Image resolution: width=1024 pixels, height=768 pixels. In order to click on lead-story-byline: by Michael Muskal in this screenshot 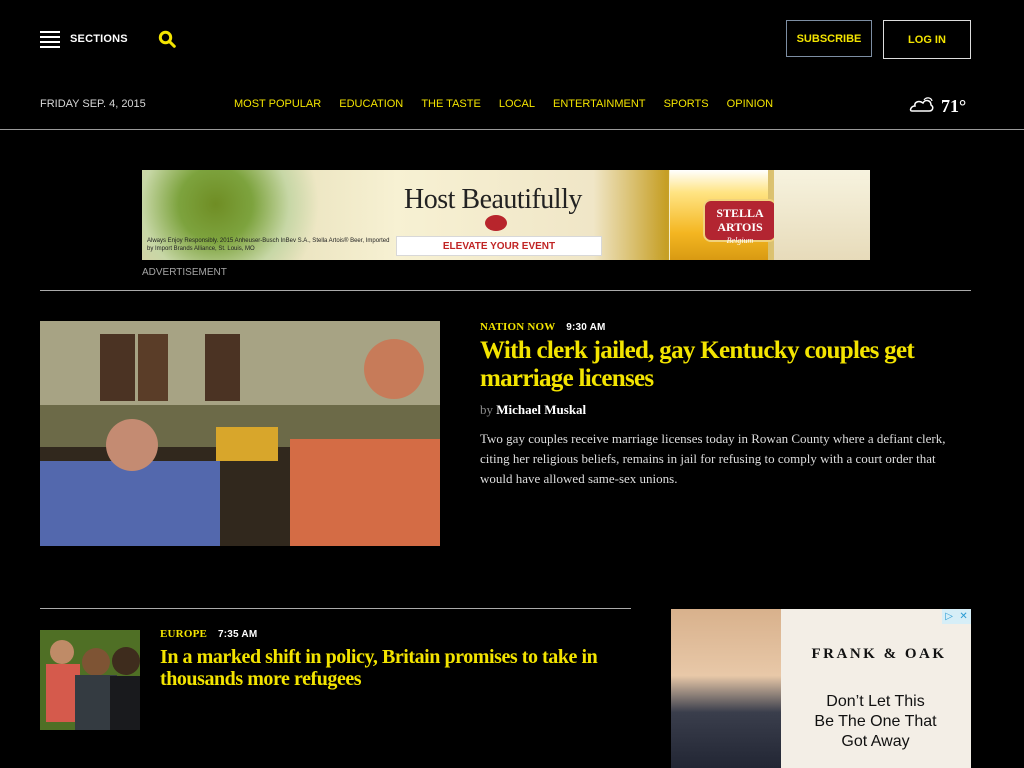, I will do `click(533, 410)`.